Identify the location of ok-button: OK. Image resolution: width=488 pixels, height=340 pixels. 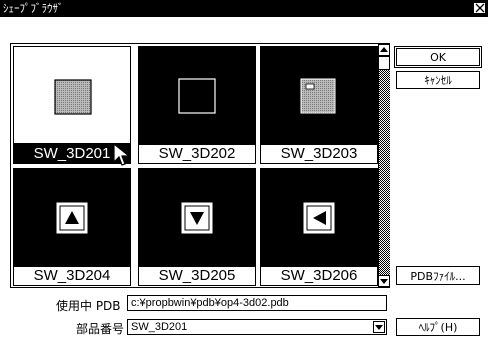
(438, 57).